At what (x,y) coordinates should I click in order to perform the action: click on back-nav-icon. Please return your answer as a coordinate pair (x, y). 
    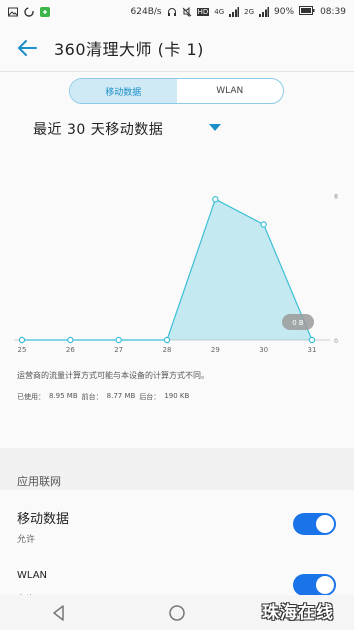
    Looking at the image, I should click on (59, 613).